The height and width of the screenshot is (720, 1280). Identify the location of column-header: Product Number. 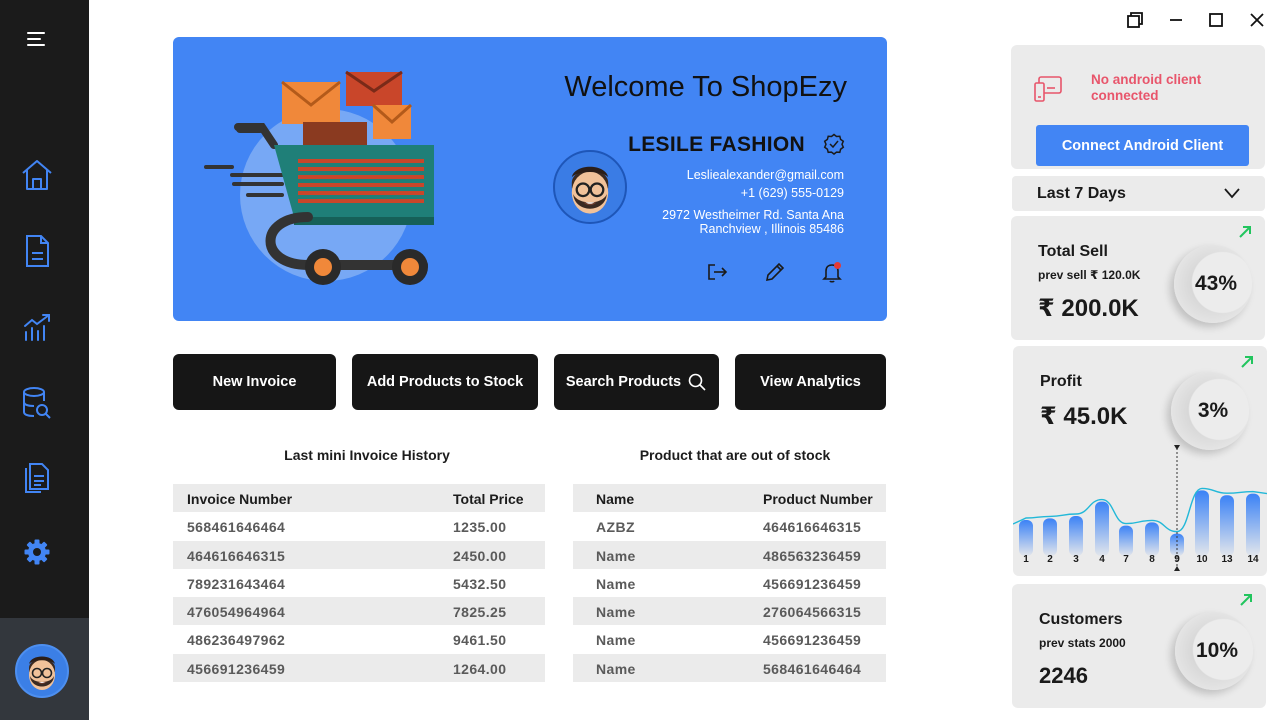
(818, 499).